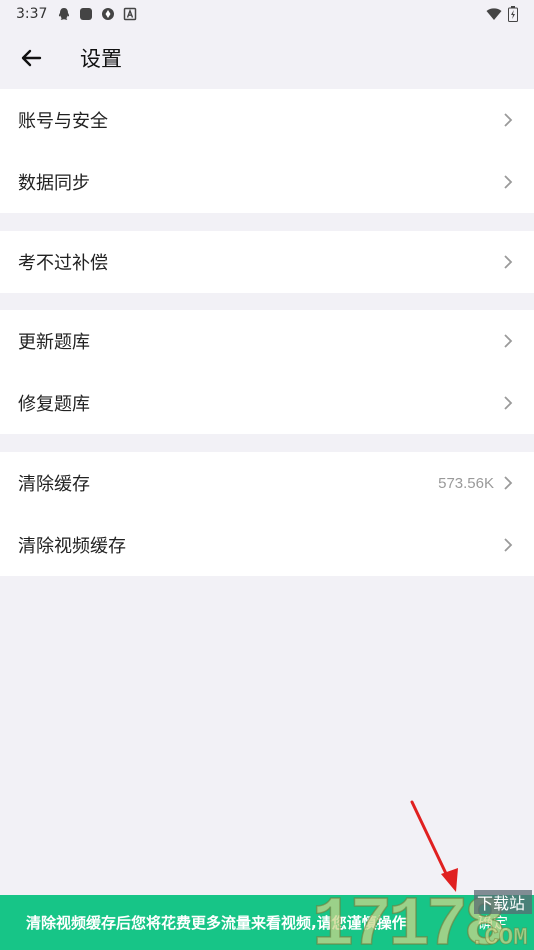 This screenshot has height=950, width=534. I want to click on settings-item-label: 更新题库, so click(54, 342).